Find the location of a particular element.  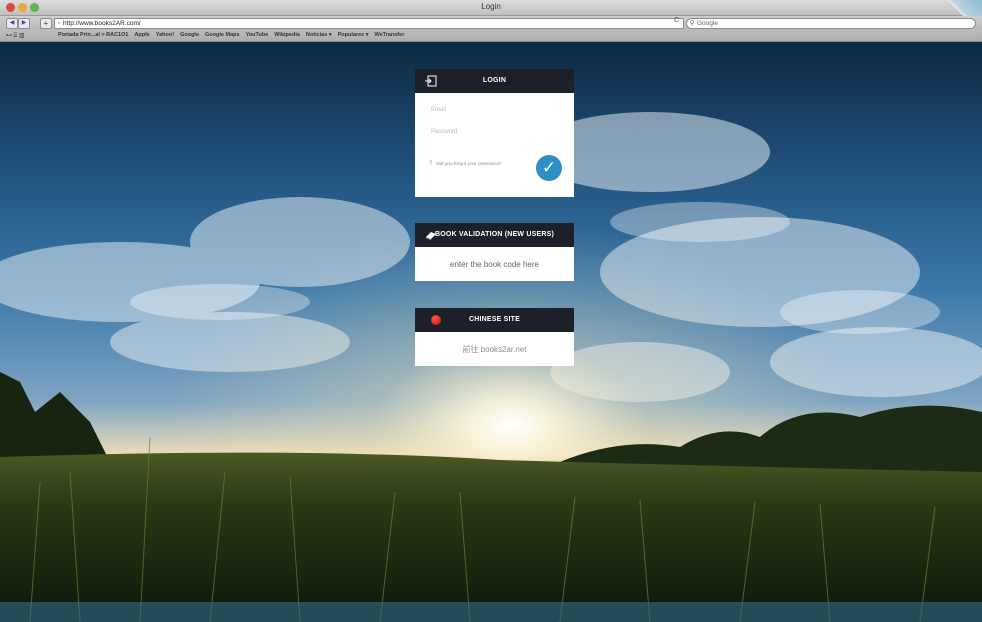

chinese-site-header: CHINESE SITE is located at coordinates (494, 320).